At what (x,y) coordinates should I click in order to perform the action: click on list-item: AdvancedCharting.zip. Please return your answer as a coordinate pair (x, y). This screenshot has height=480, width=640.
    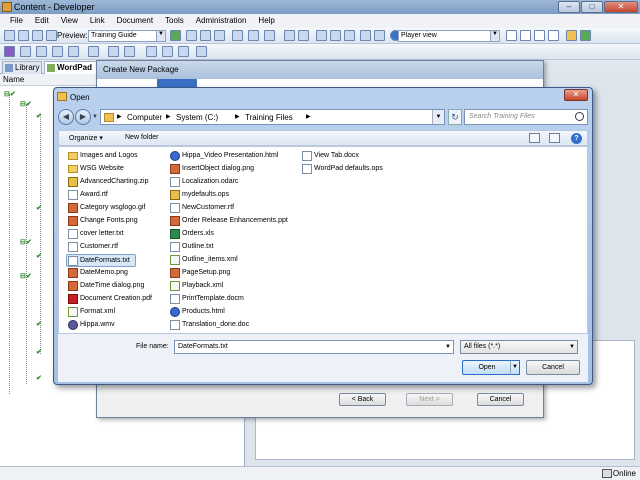
    Looking at the image, I should click on (108, 182).